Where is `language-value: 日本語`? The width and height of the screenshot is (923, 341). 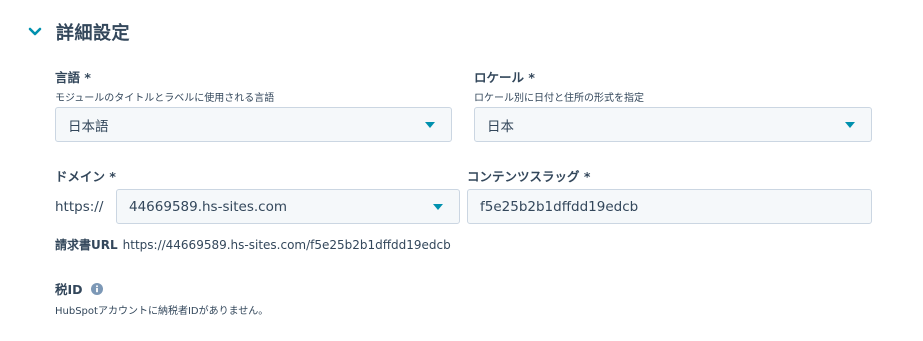
language-value: 日本語 is located at coordinates (88, 126).